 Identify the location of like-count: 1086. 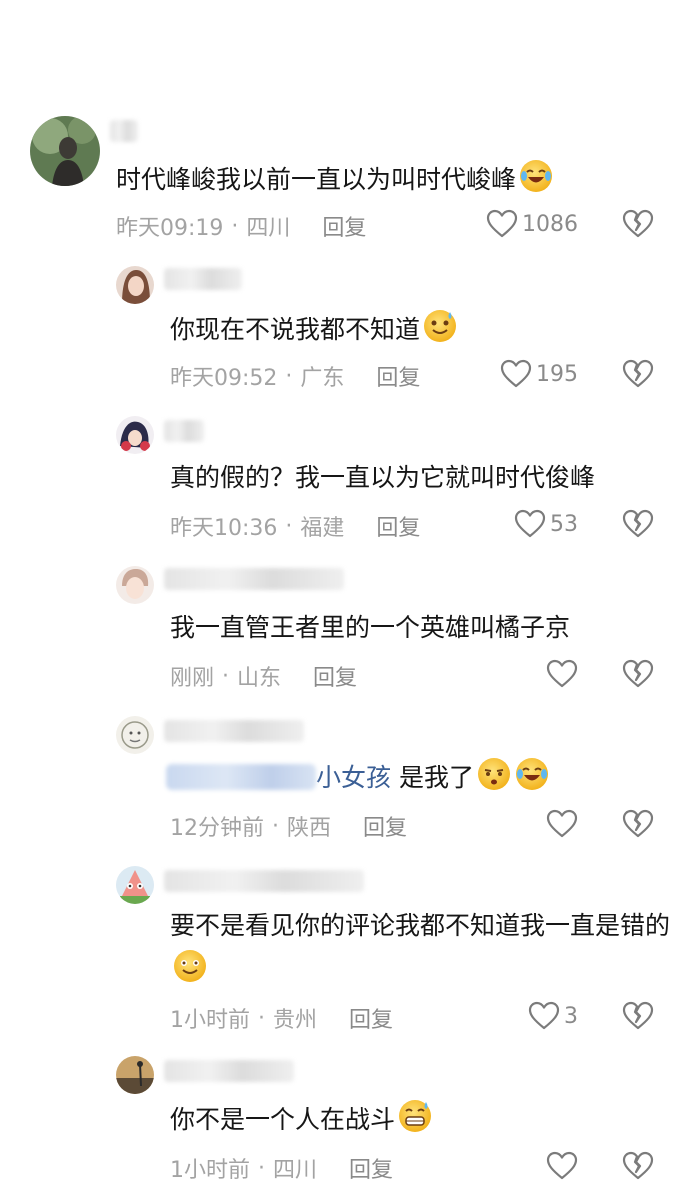
(550, 224).